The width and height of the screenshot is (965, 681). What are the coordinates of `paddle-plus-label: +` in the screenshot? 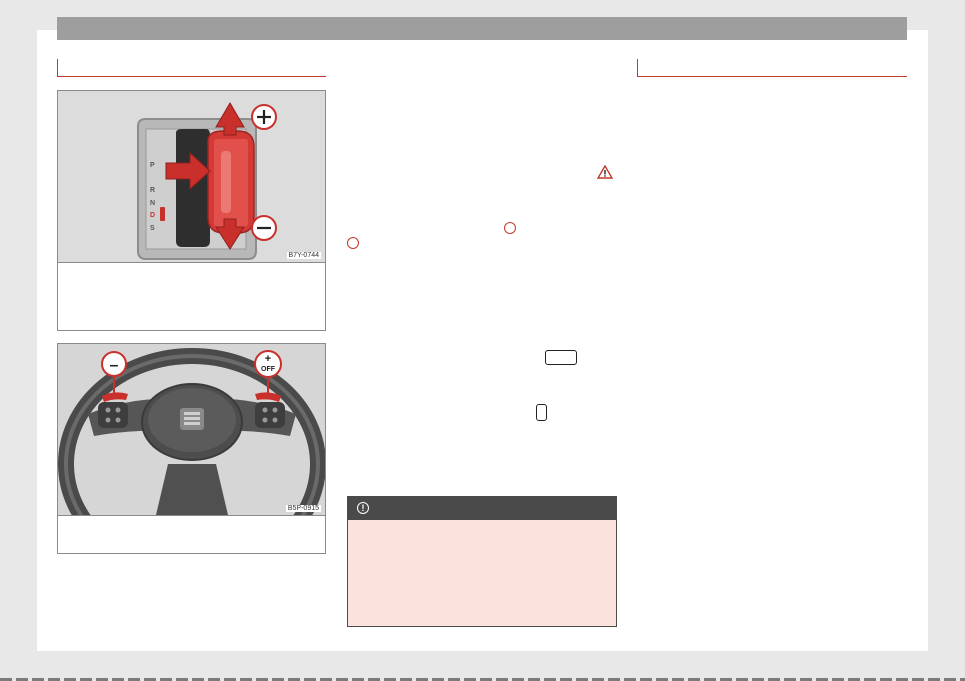 It's located at (268, 359).